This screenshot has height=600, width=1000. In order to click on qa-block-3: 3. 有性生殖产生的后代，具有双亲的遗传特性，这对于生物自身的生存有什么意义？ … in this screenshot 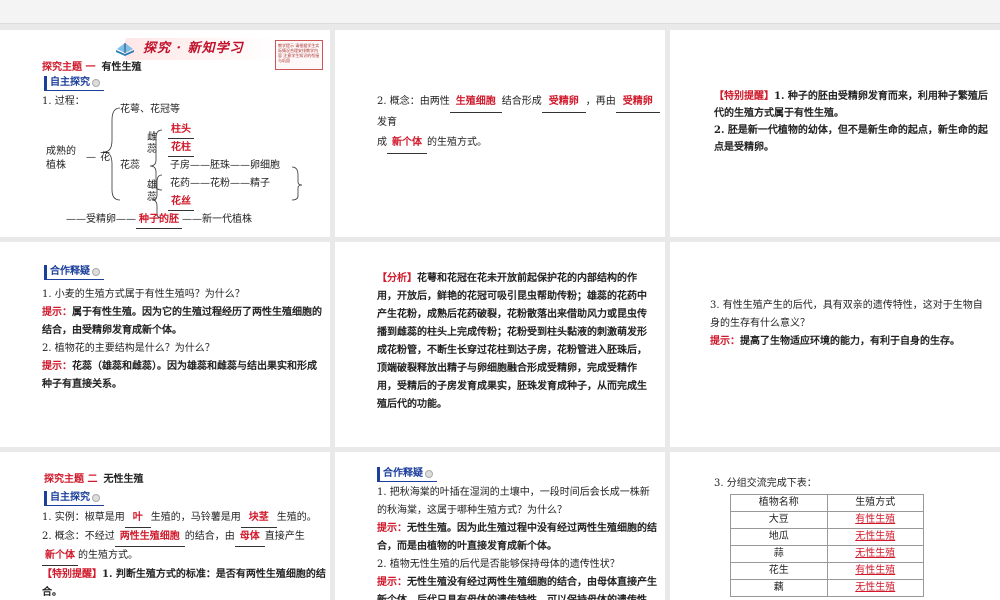, I will do `click(851, 324)`.